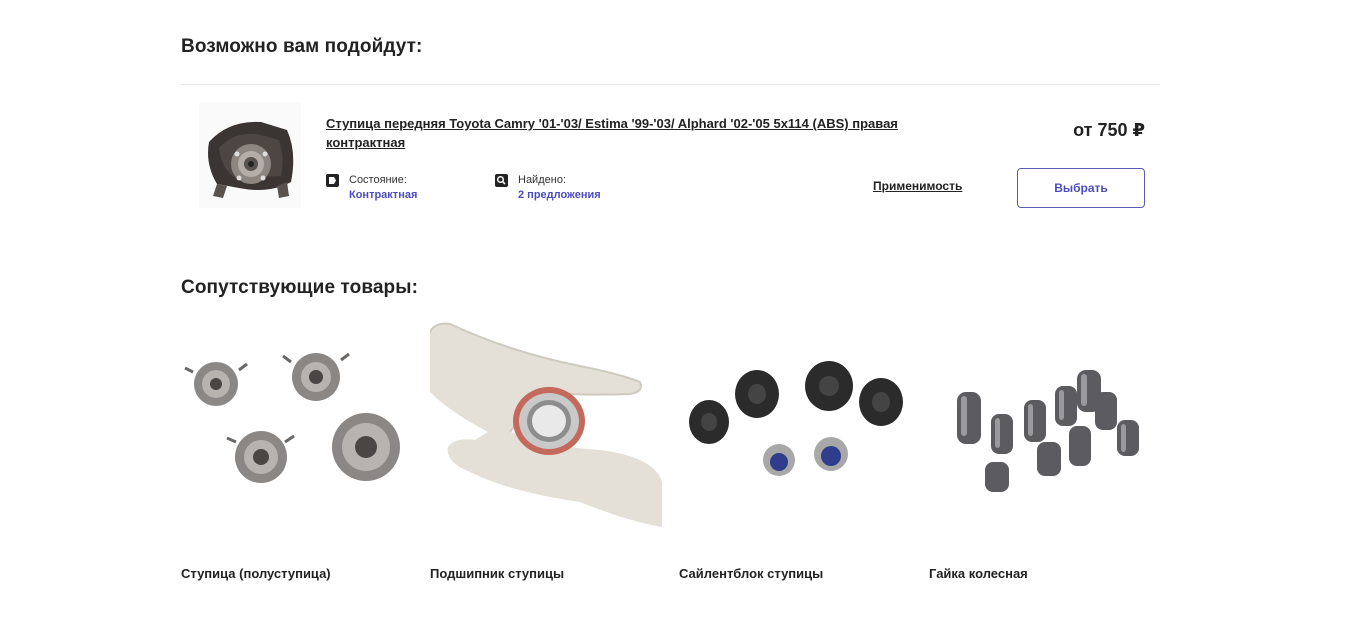  What do you see at coordinates (1045, 424) in the screenshot?
I see `wheel-nuts-image` at bounding box center [1045, 424].